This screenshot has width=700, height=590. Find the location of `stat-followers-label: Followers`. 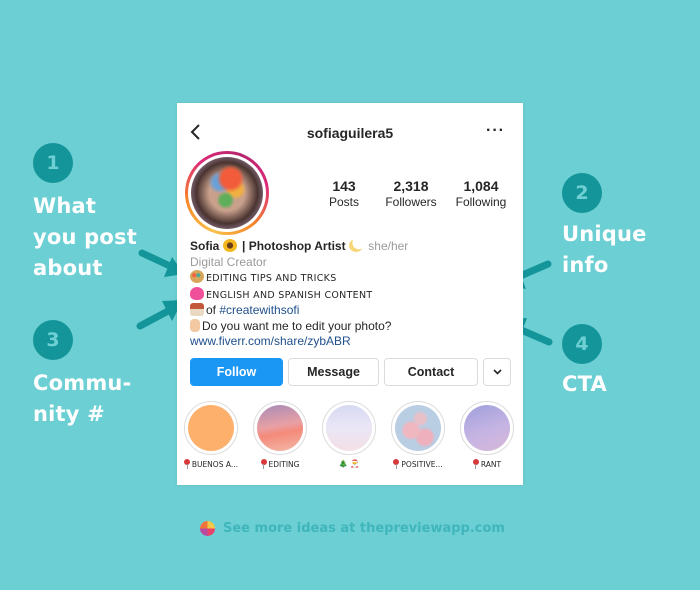

stat-followers-label: Followers is located at coordinates (411, 202).